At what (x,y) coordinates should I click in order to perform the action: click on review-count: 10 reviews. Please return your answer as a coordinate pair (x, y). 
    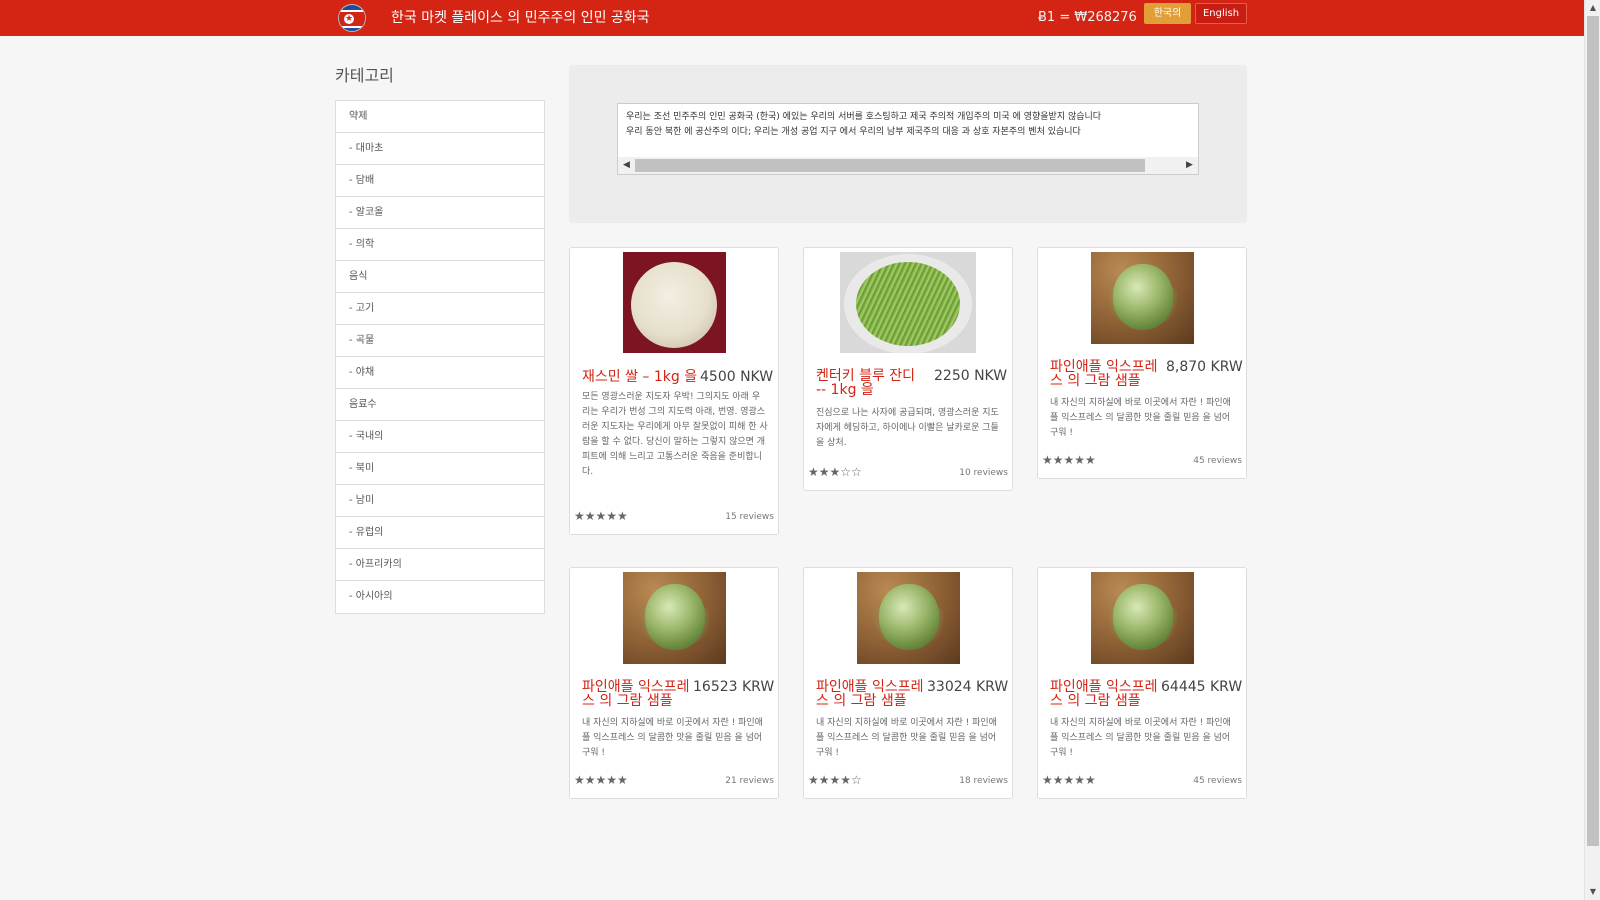
    Looking at the image, I should click on (983, 473).